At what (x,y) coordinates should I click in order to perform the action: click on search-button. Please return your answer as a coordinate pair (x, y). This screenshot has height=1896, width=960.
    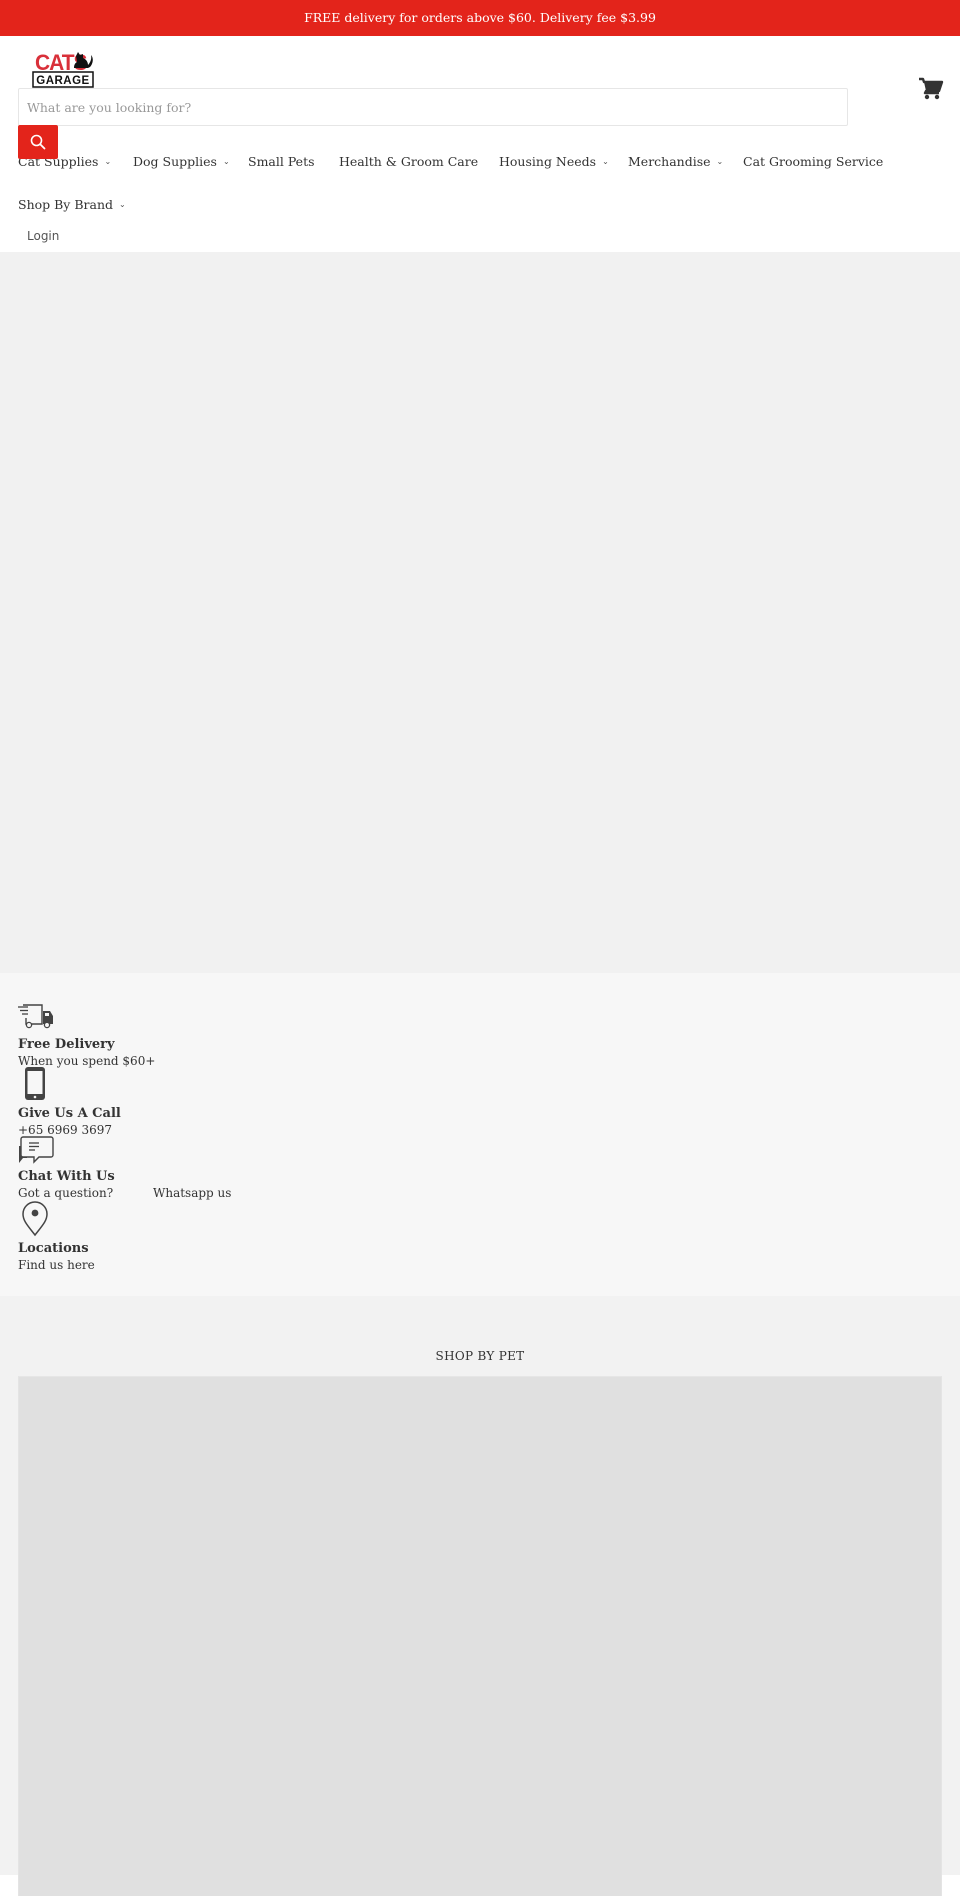
    Looking at the image, I should click on (38, 142).